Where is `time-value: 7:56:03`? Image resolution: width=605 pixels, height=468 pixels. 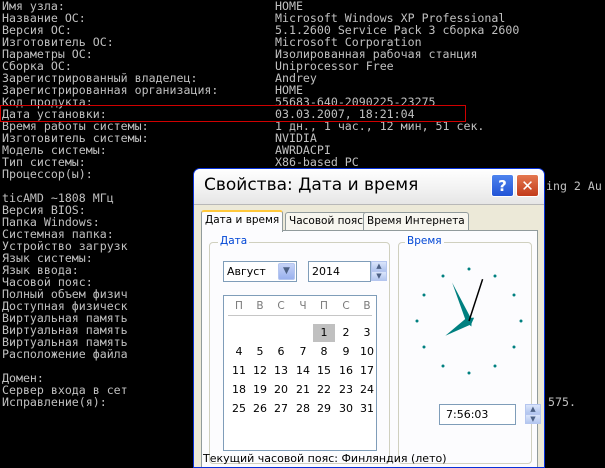
time-value: 7:56:03 is located at coordinates (467, 414).